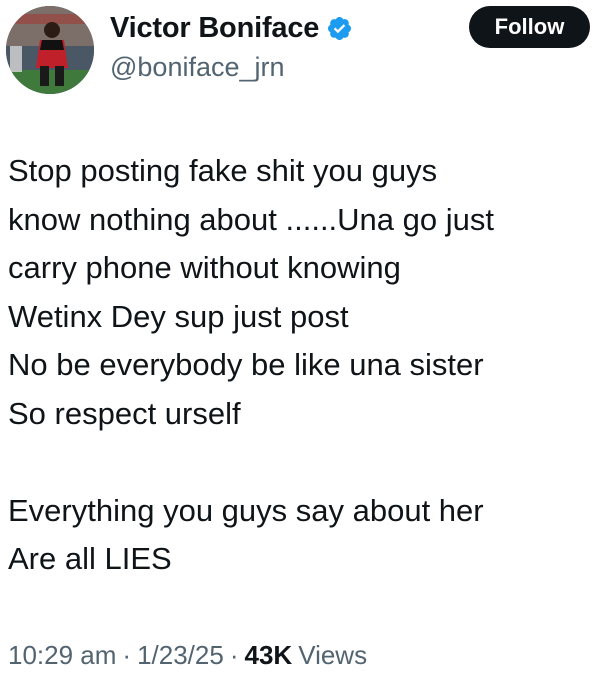 The image size is (599, 680). What do you see at coordinates (197, 67) in the screenshot?
I see `user-handle: @boniface_jrn` at bounding box center [197, 67].